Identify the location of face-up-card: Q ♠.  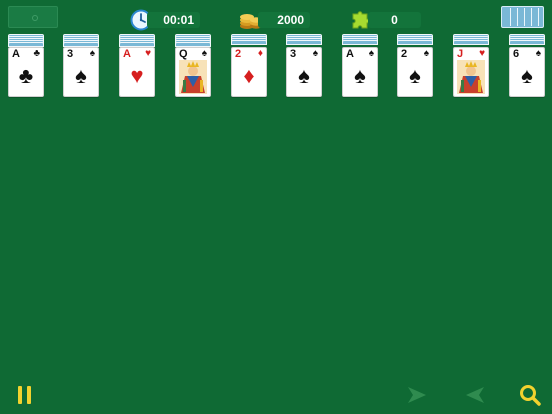
(193, 72).